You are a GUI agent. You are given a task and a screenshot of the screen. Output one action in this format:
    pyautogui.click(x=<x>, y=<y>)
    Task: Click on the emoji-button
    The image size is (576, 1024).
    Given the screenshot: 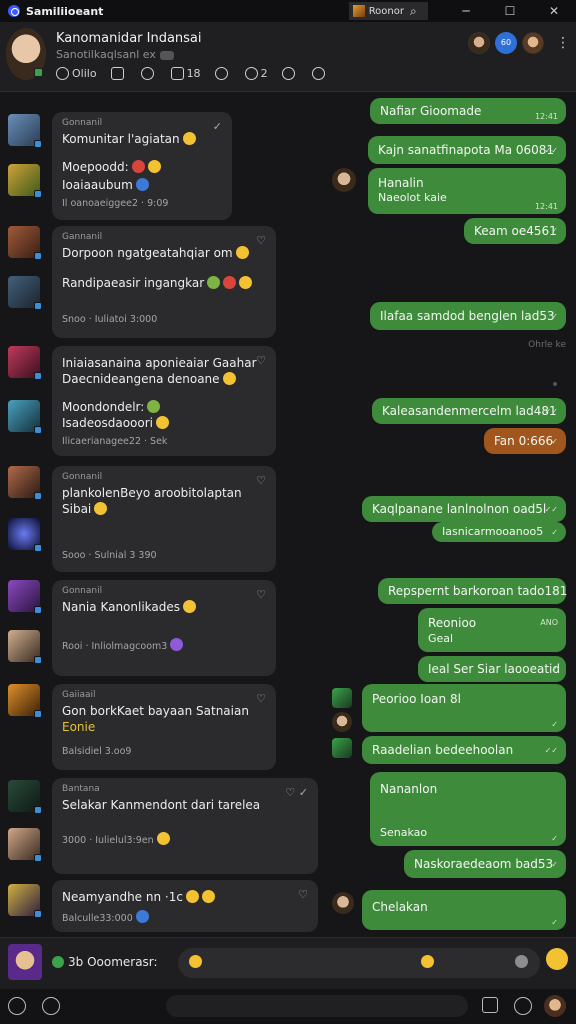 What is the action you would take?
    pyautogui.click(x=148, y=73)
    